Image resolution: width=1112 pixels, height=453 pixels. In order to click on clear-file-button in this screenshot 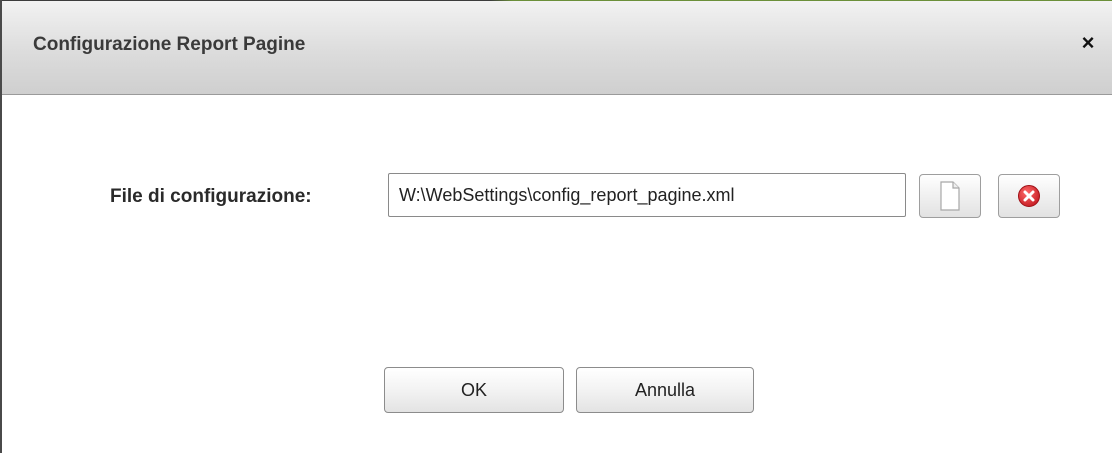, I will do `click(1029, 196)`.